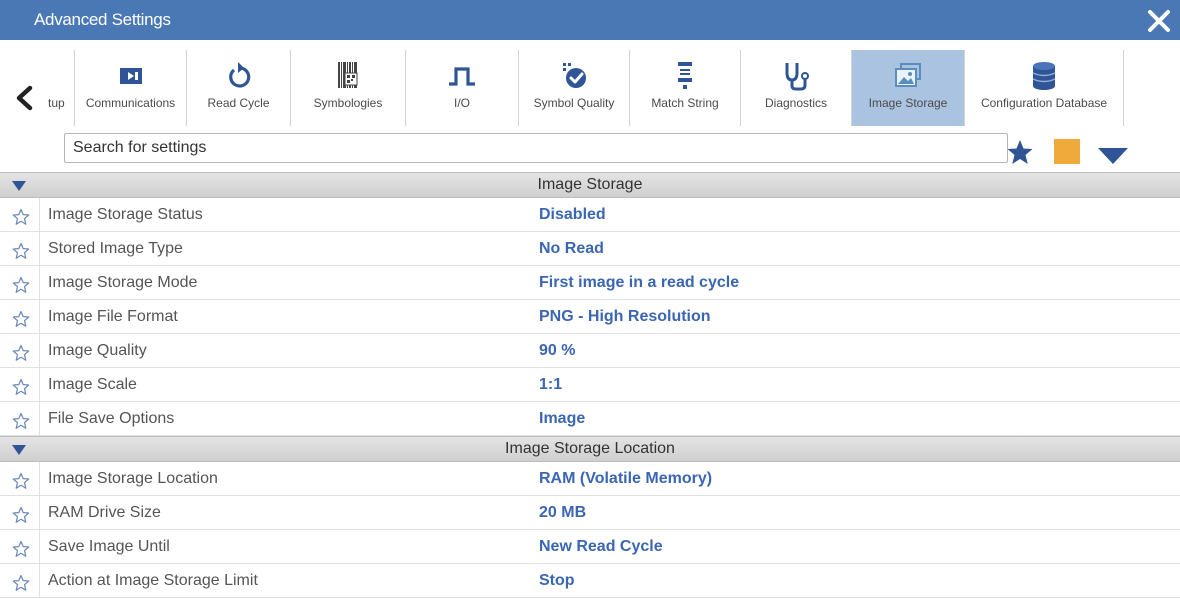 This screenshot has width=1180, height=598. Describe the element at coordinates (111, 418) in the screenshot. I see `setting-label: File Save Options` at that location.